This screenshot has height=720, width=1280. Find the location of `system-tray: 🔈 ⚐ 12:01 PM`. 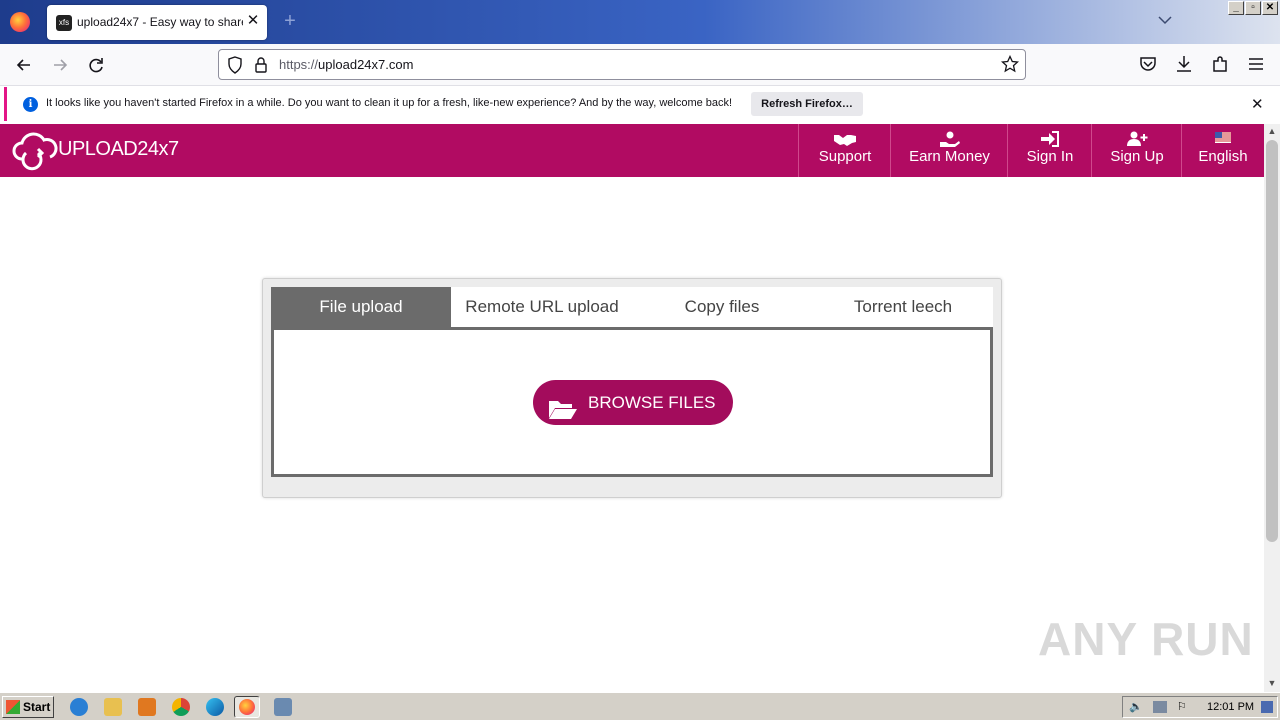

system-tray: 🔈 ⚐ 12:01 PM is located at coordinates (1200, 707).